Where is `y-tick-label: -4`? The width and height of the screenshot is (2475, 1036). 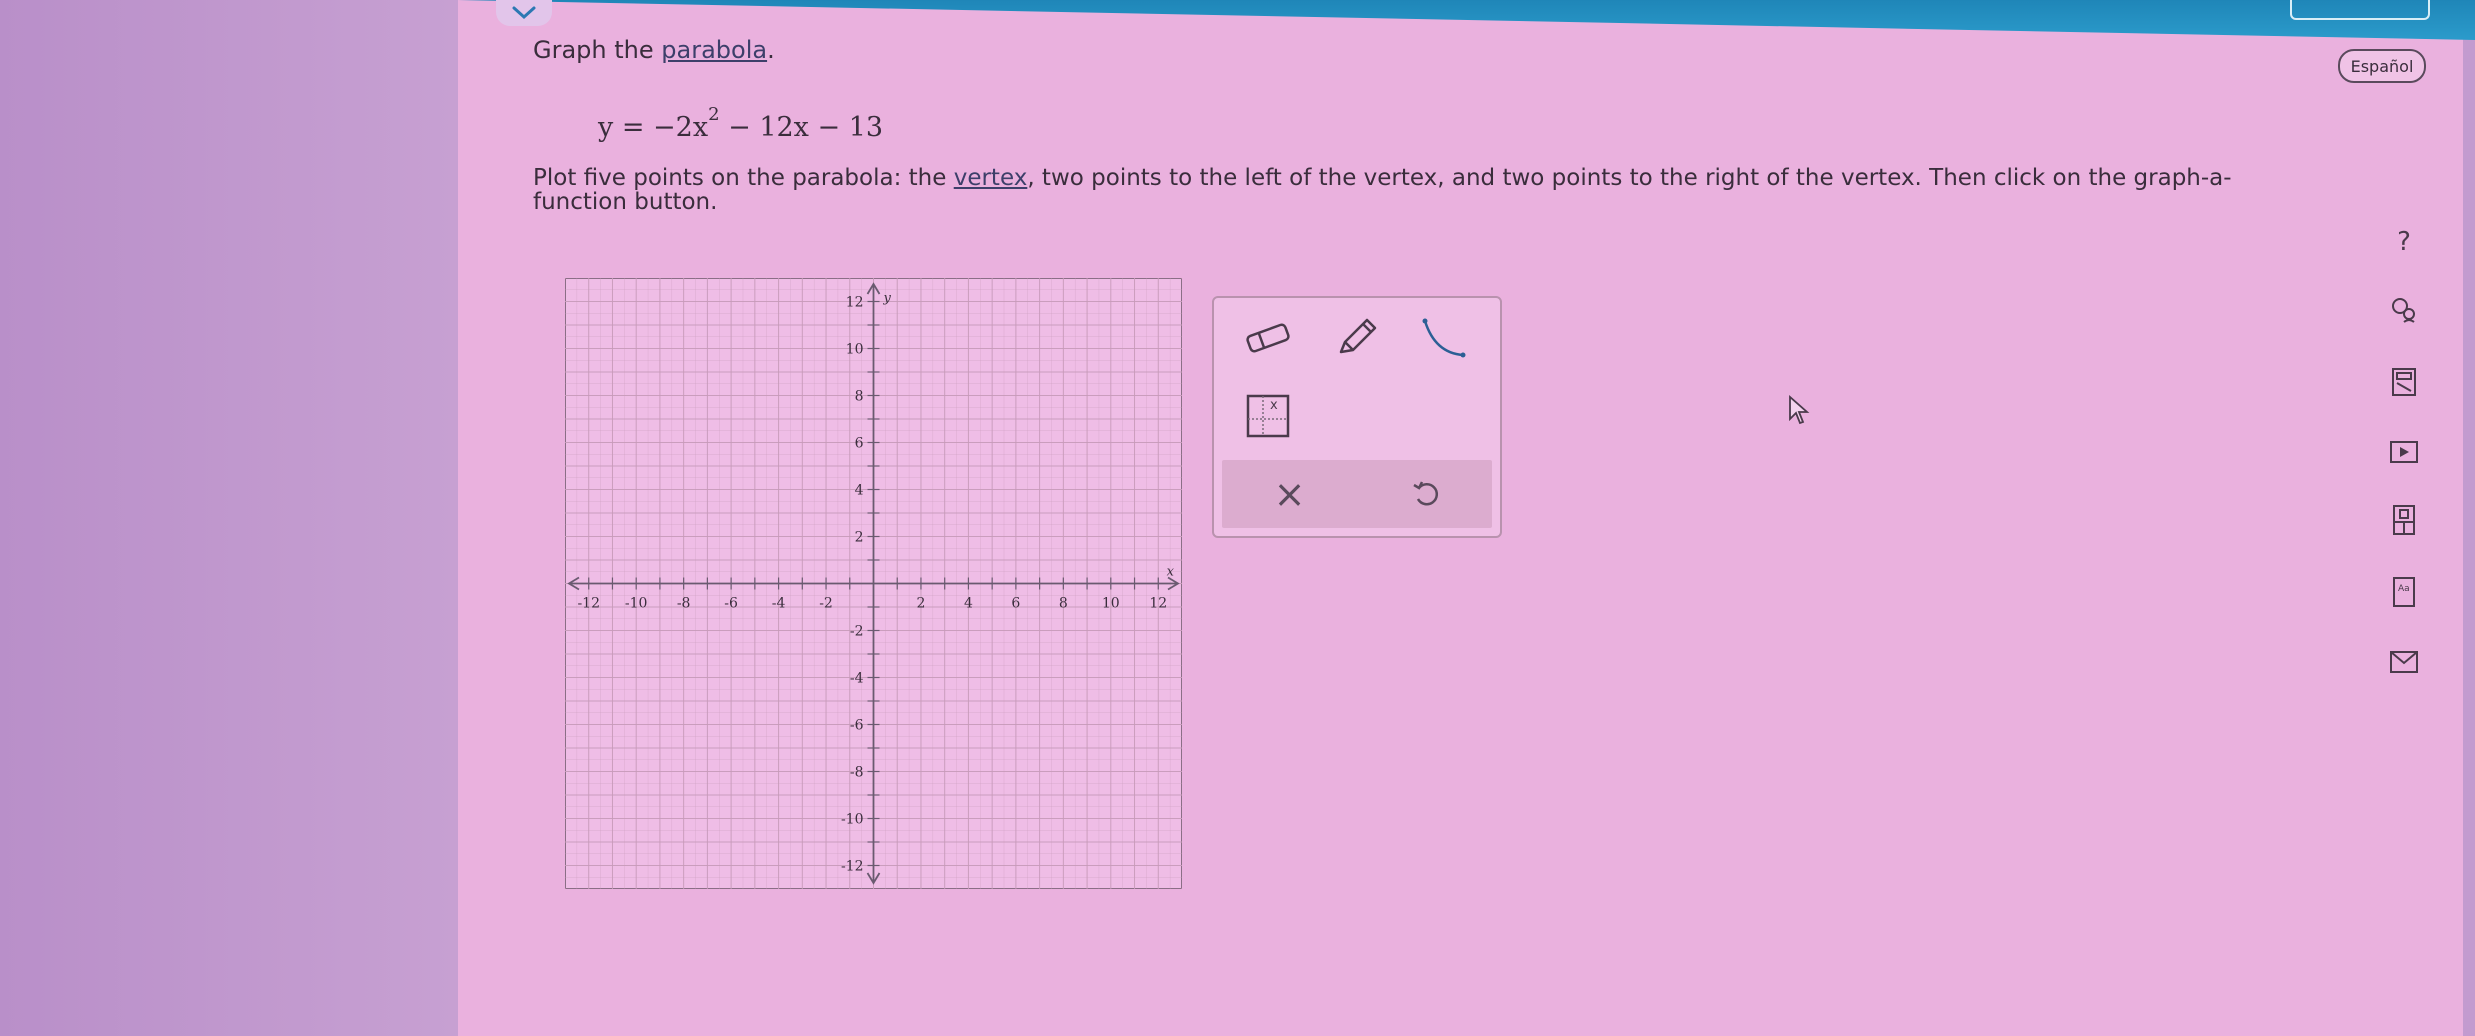 y-tick-label: -4 is located at coordinates (857, 679).